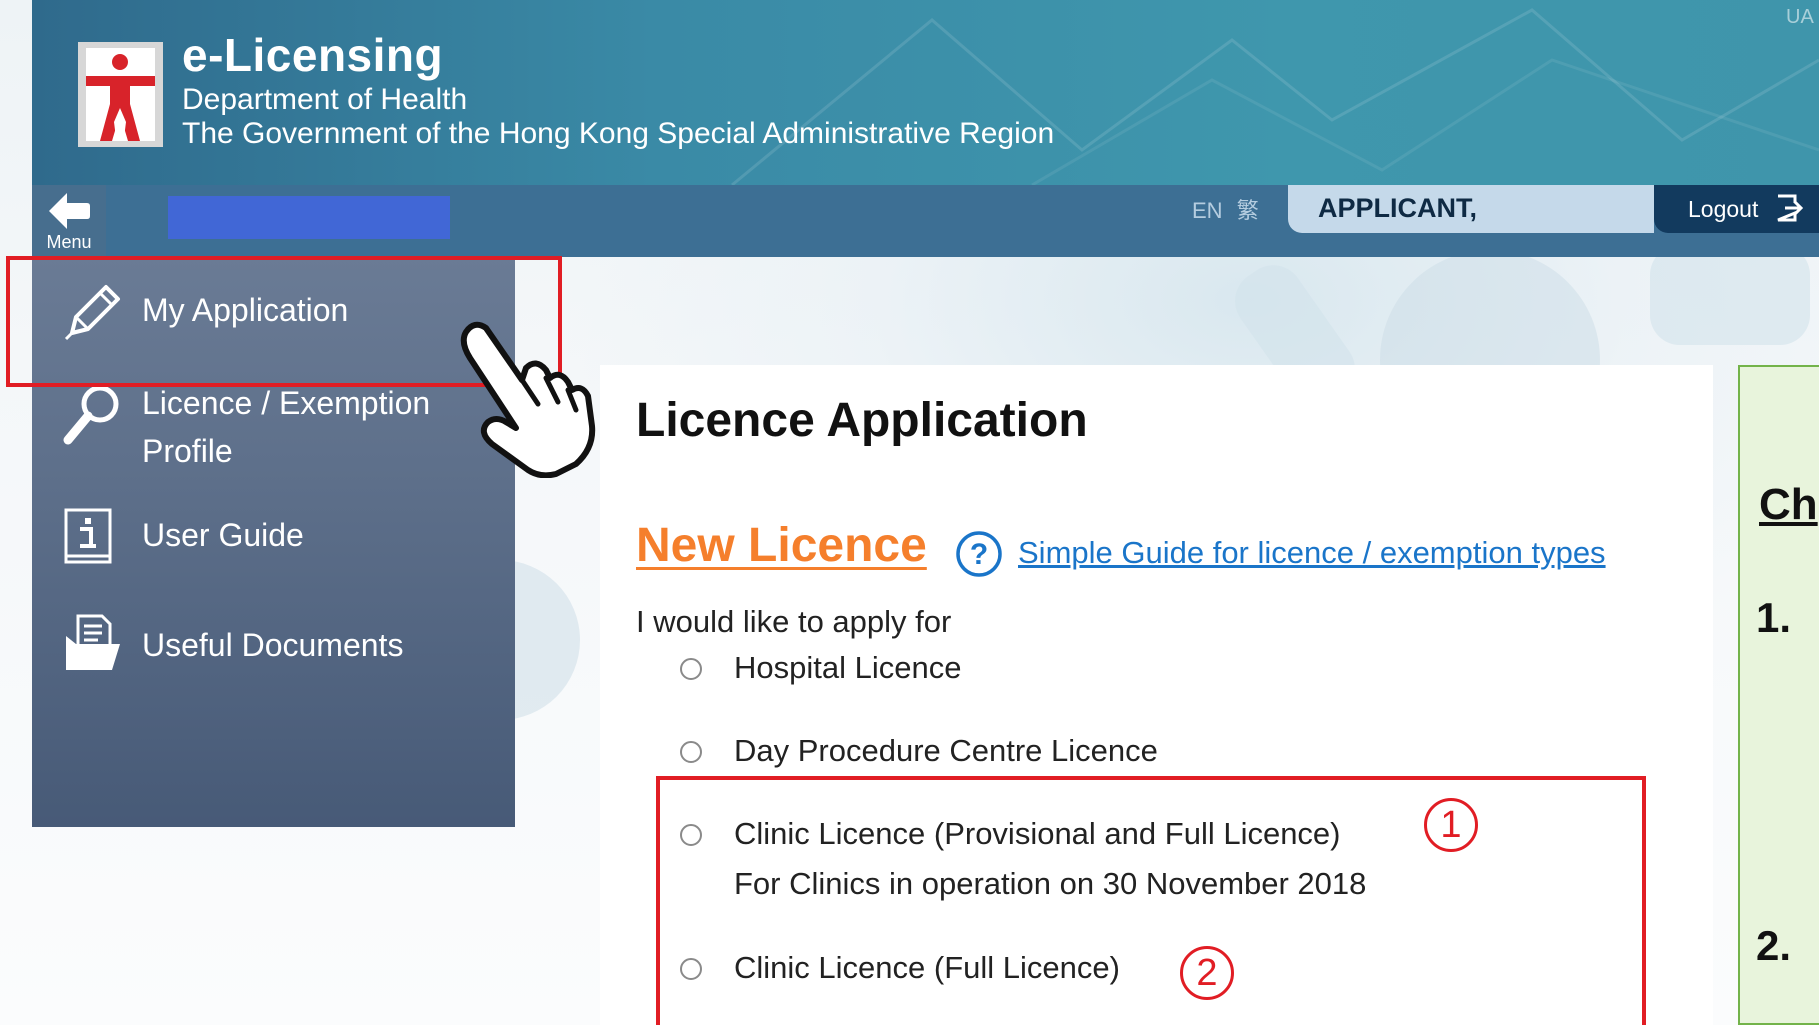 Image resolution: width=1819 pixels, height=1025 pixels. I want to click on lang-tc-link: 繁, so click(1248, 210).